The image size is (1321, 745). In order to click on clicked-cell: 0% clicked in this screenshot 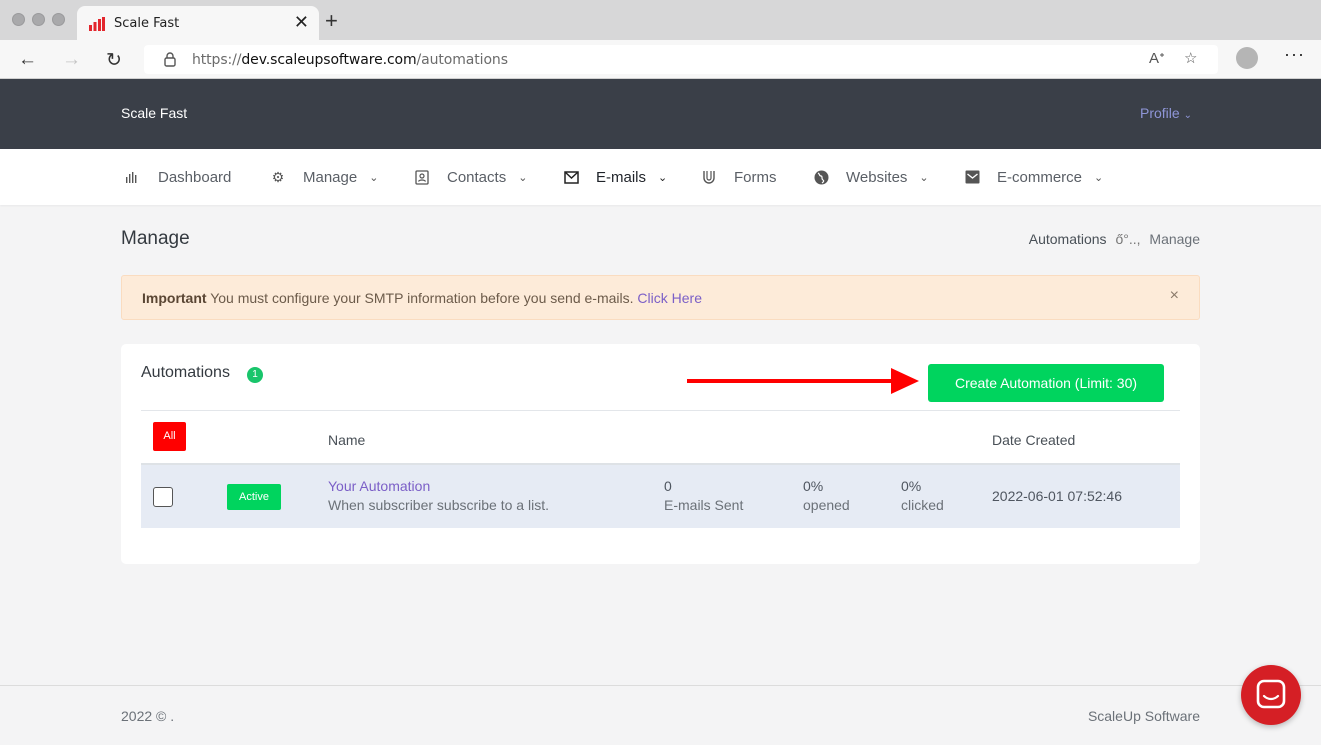, I will do `click(922, 496)`.